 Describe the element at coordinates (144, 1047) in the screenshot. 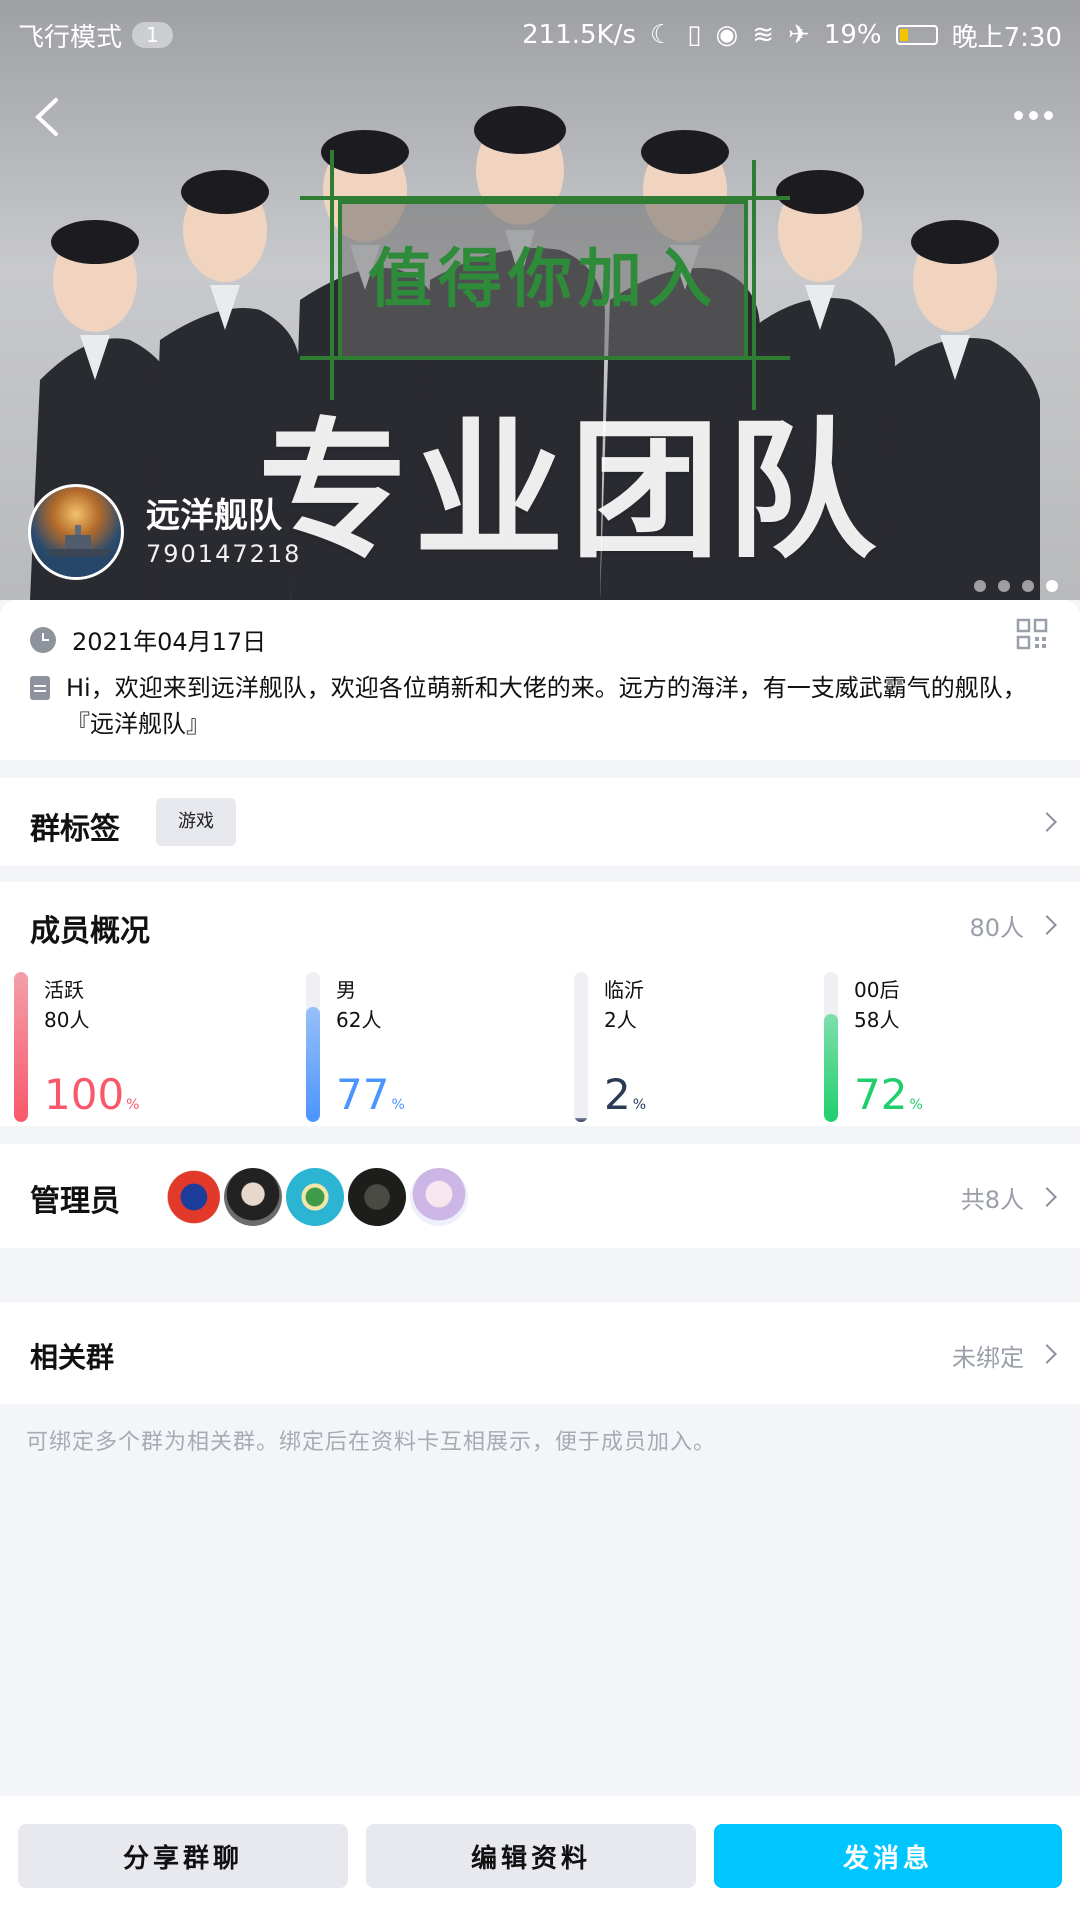

I see `stat-active: 活跃 80人 100%` at that location.